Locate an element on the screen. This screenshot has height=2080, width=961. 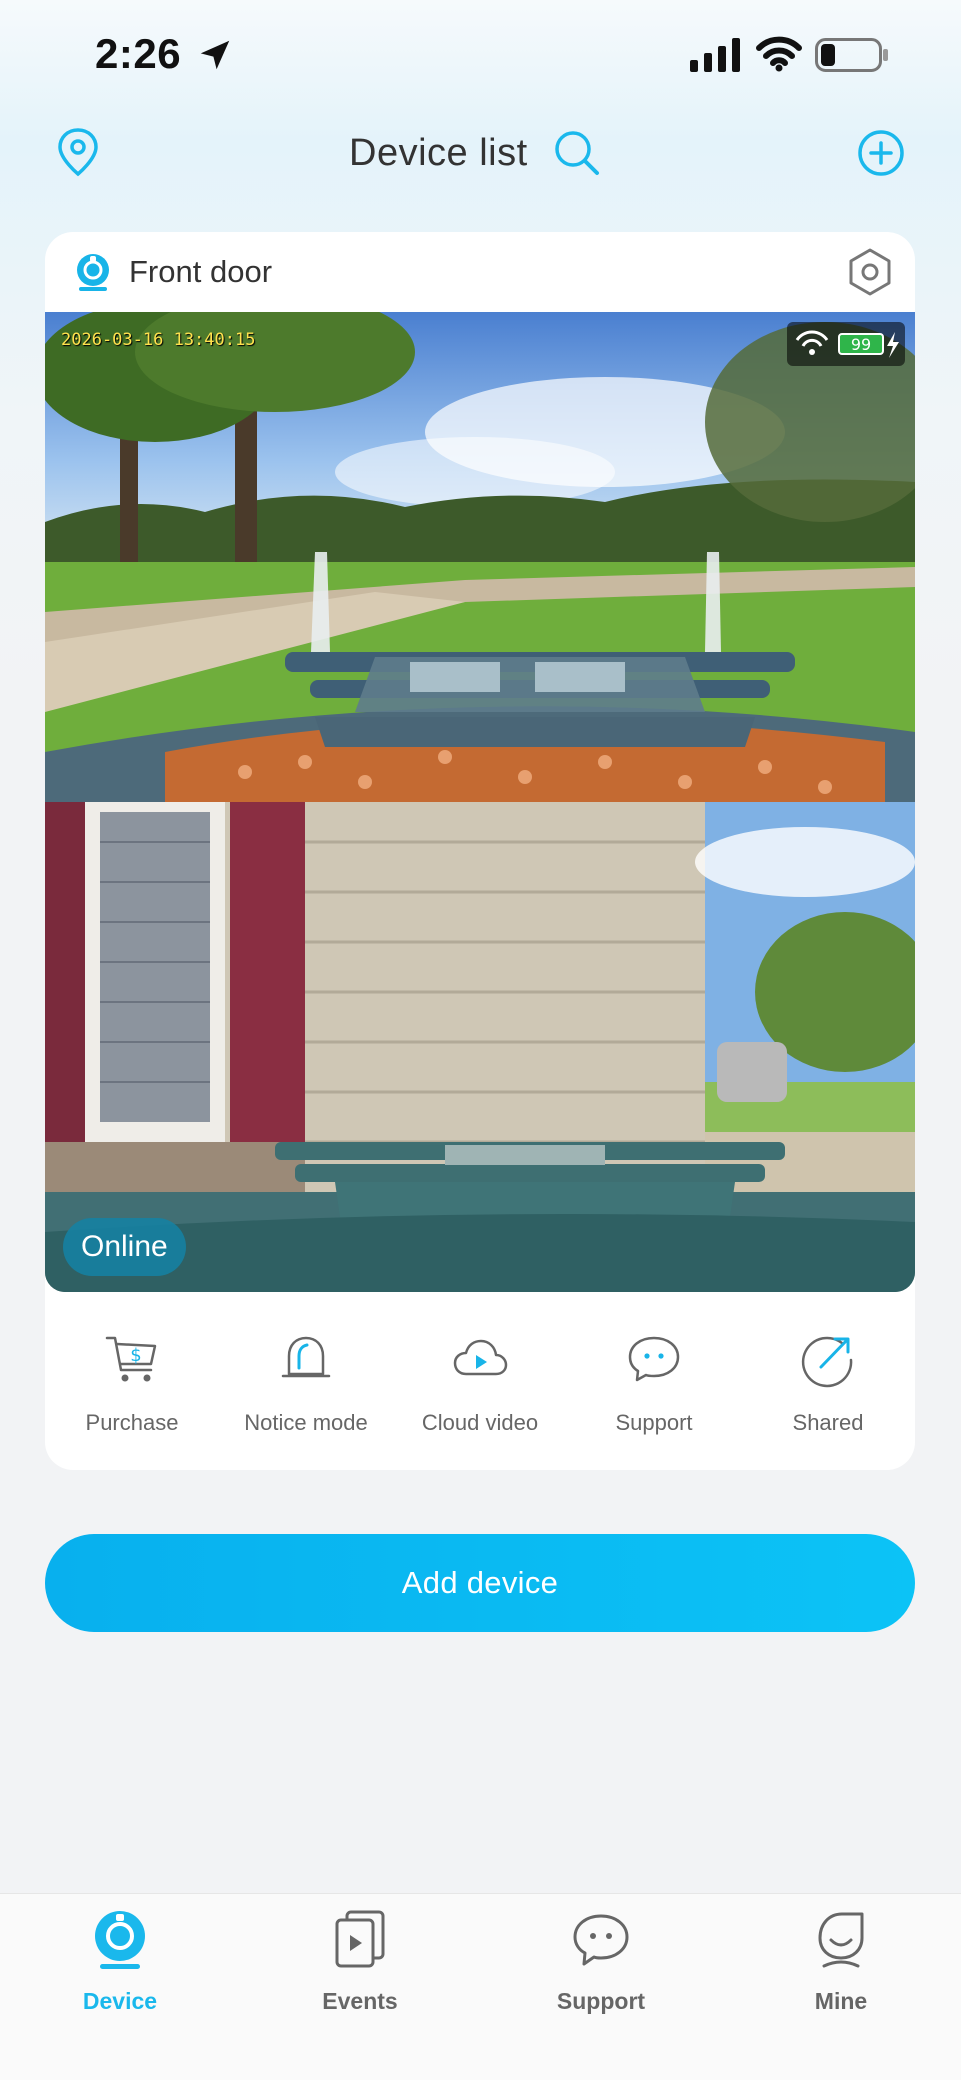
location-arrow-icon is located at coordinates (215, 55).